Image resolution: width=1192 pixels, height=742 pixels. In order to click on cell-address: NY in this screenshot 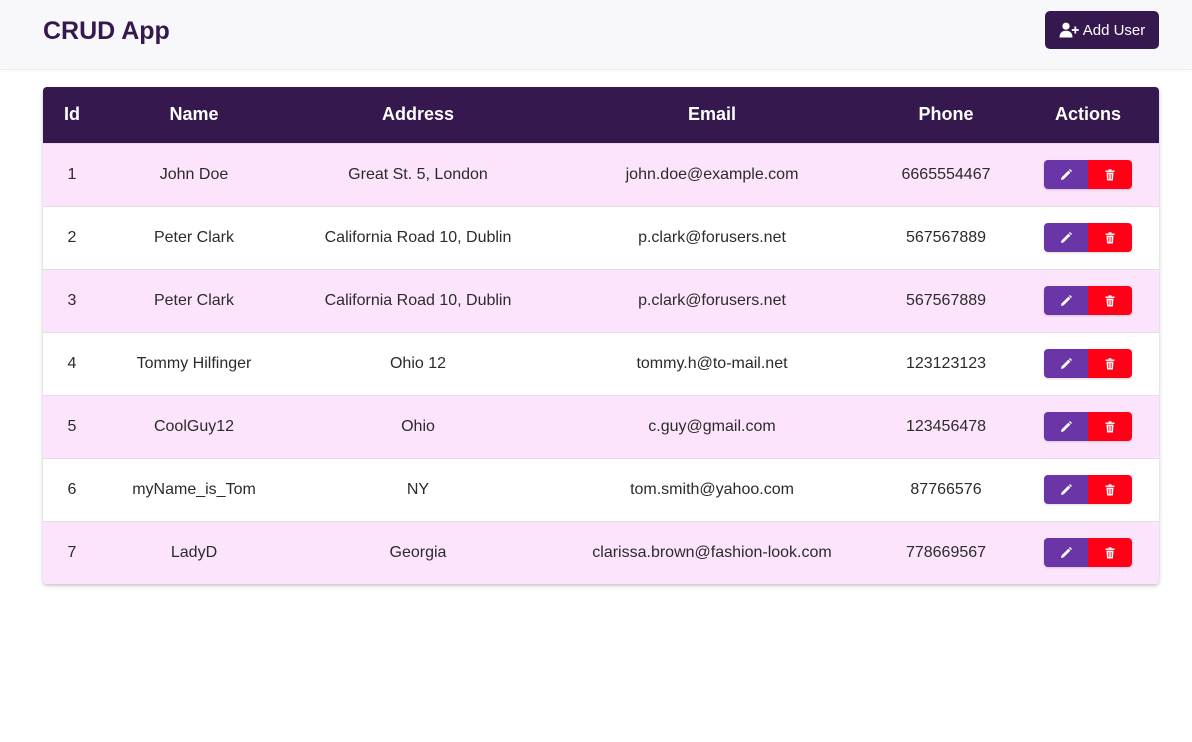, I will do `click(418, 489)`.